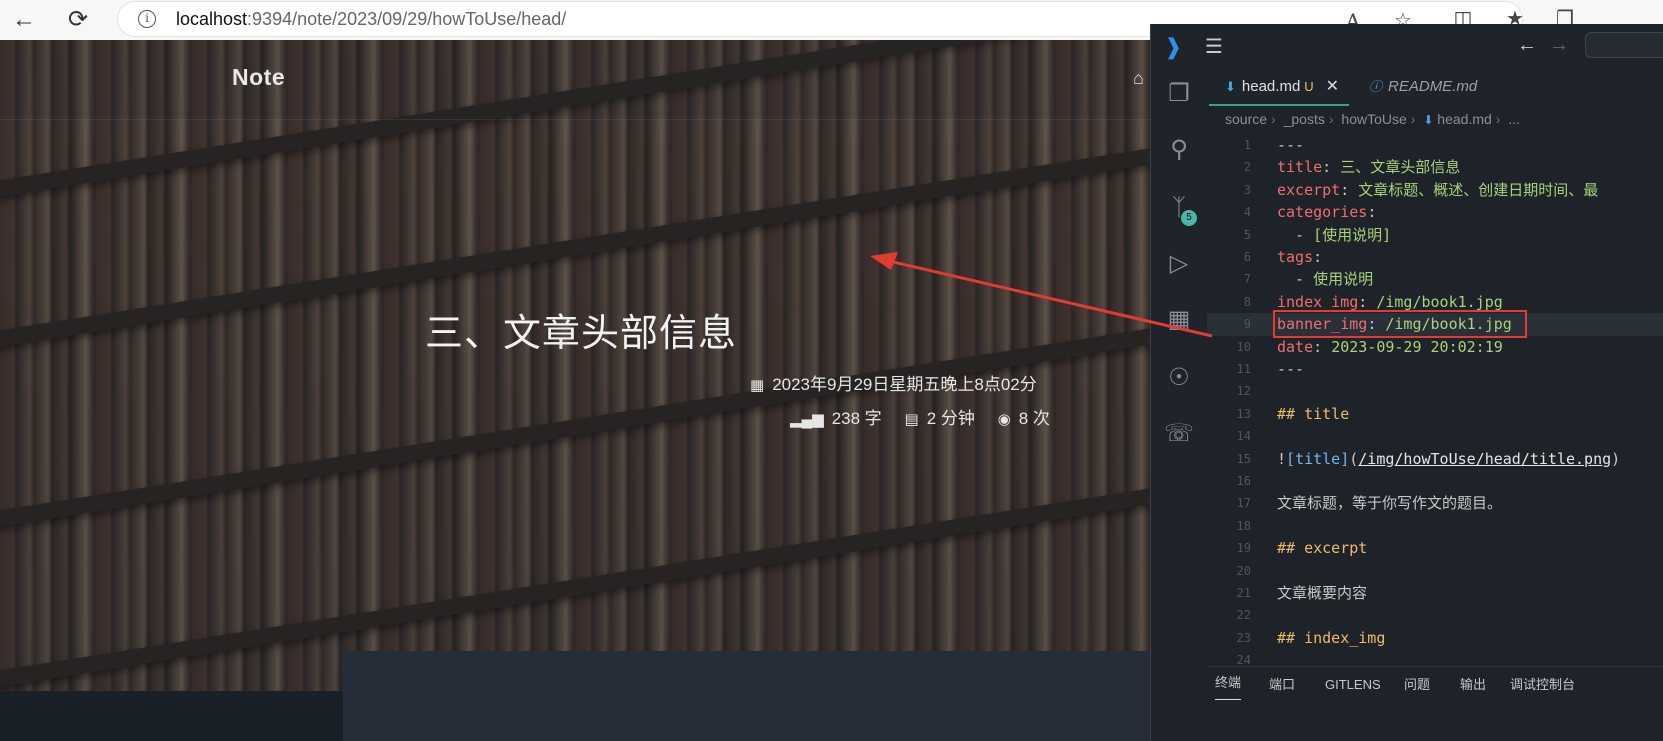  I want to click on code-text: categories:, so click(1326, 212).